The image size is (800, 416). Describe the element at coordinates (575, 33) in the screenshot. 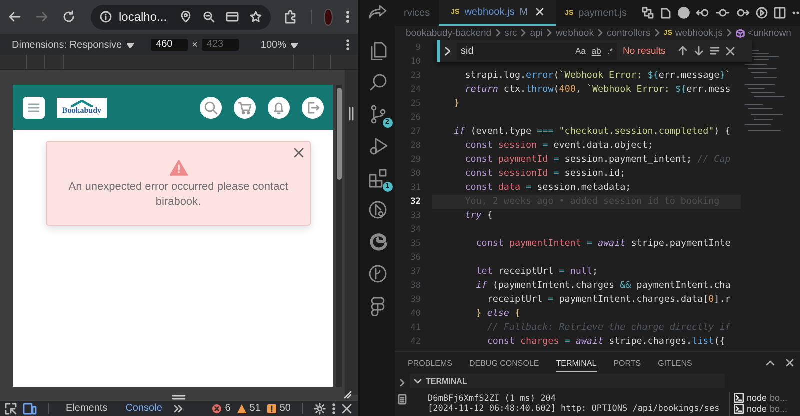

I see `breadcrumb-item: webhook` at that location.